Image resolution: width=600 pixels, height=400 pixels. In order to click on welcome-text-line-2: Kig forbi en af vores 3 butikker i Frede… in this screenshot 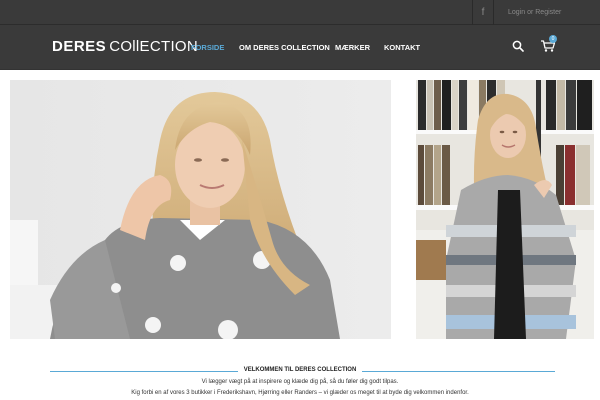, I will do `click(300, 393)`.